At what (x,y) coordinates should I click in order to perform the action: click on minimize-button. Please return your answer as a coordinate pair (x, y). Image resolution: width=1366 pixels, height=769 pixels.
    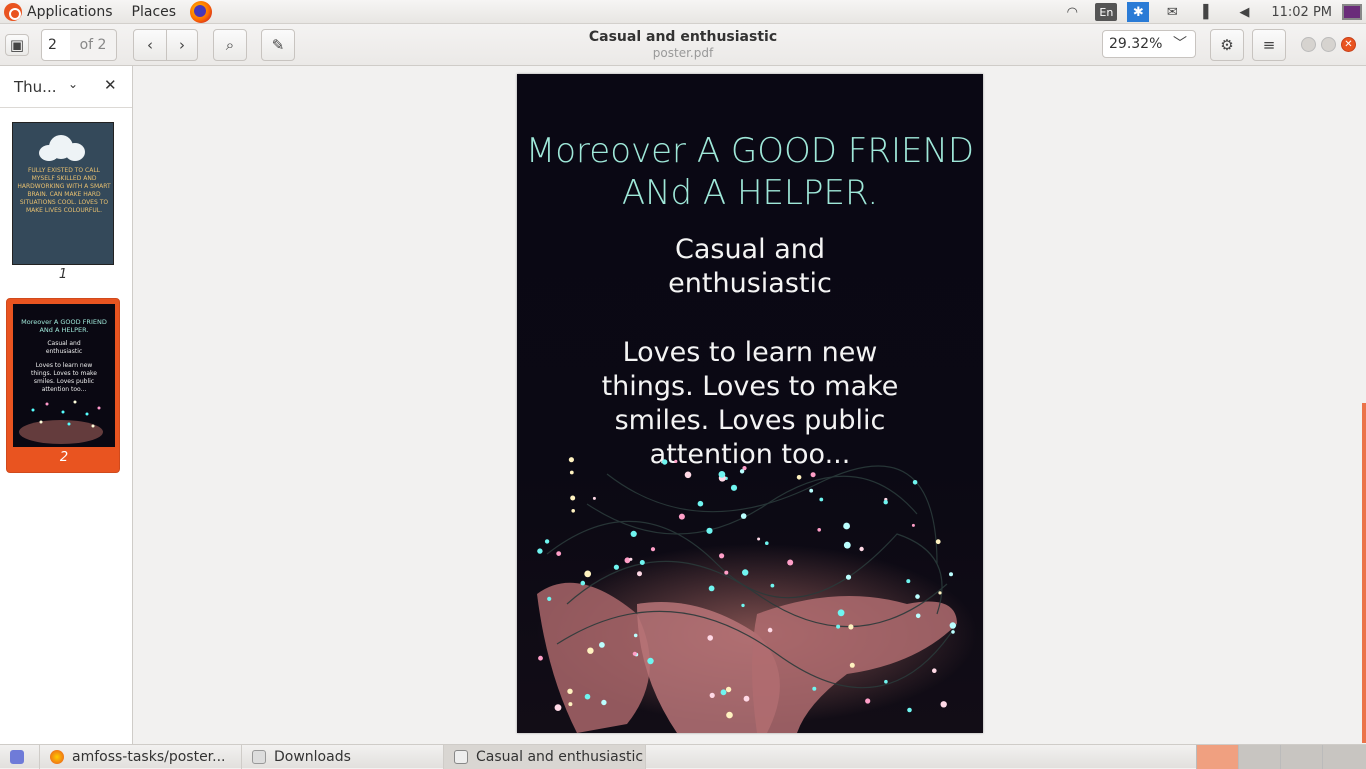
    Looking at the image, I should click on (1308, 44).